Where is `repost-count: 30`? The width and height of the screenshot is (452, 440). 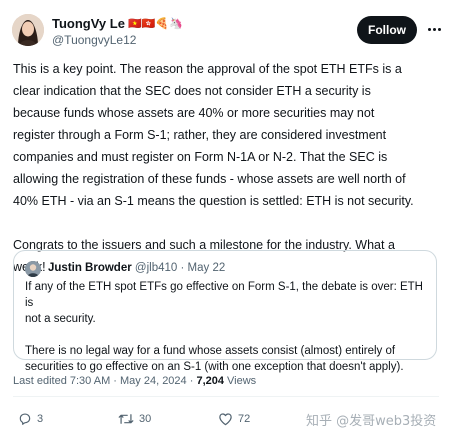
repost-count: 30 is located at coordinates (145, 419).